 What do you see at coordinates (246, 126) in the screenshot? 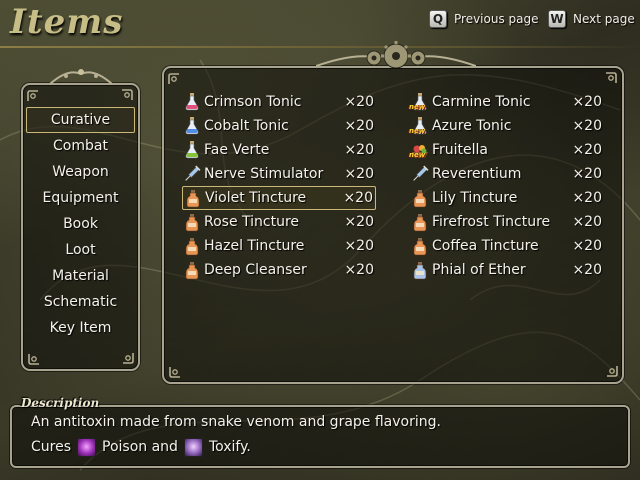
I see `item-name: Cobalt Tonic` at bounding box center [246, 126].